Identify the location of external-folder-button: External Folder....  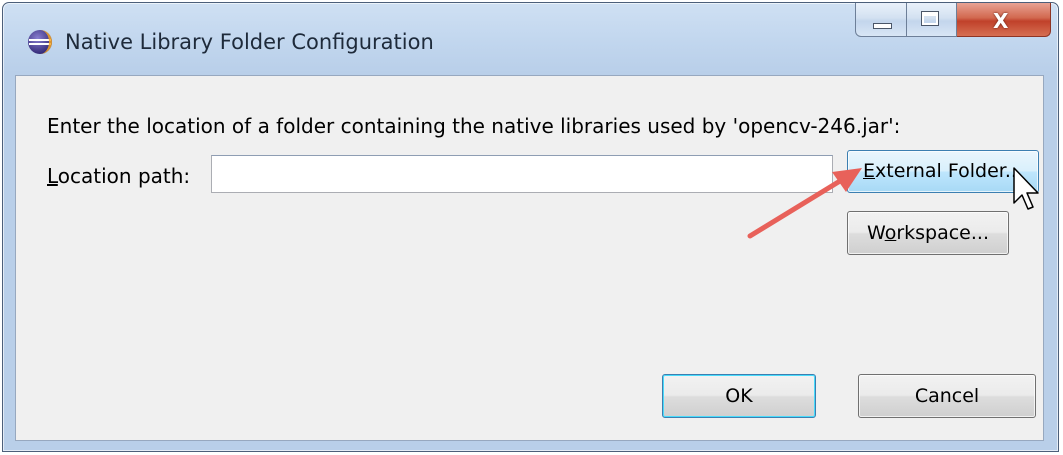
(943, 171).